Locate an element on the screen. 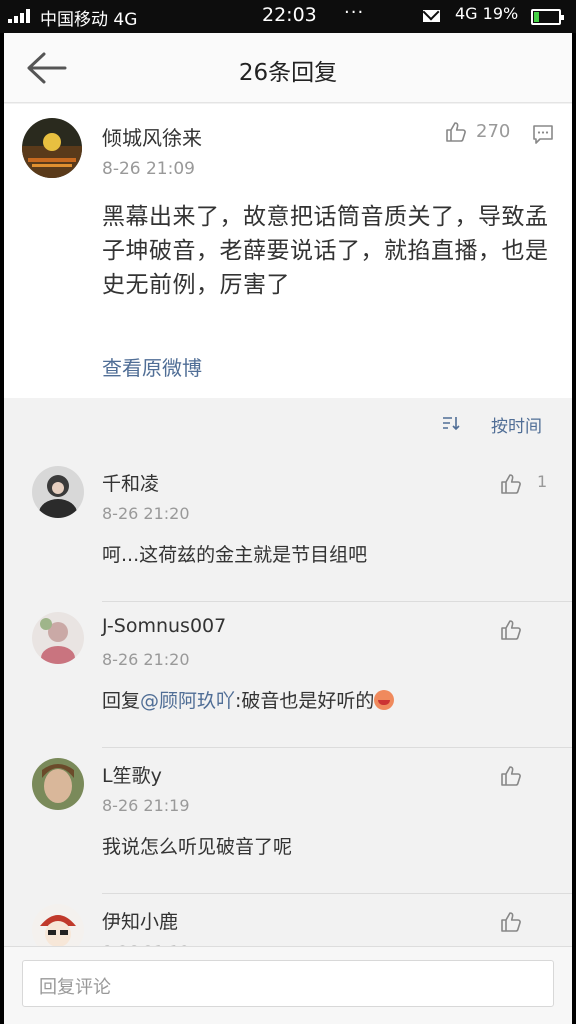  clock: 22:03 is located at coordinates (289, 15).